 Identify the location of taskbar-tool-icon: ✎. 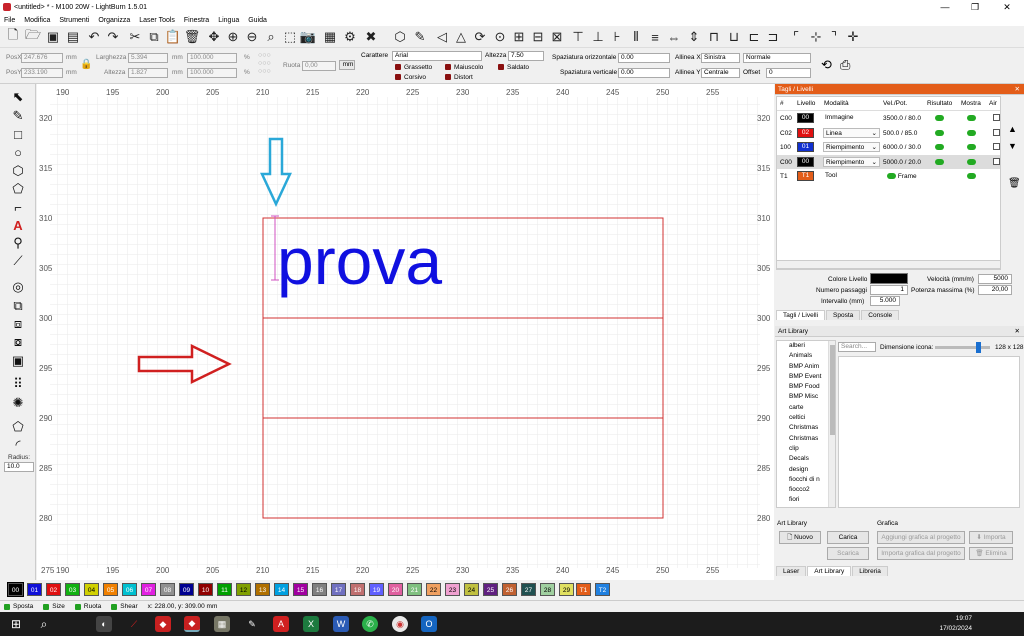
(252, 624).